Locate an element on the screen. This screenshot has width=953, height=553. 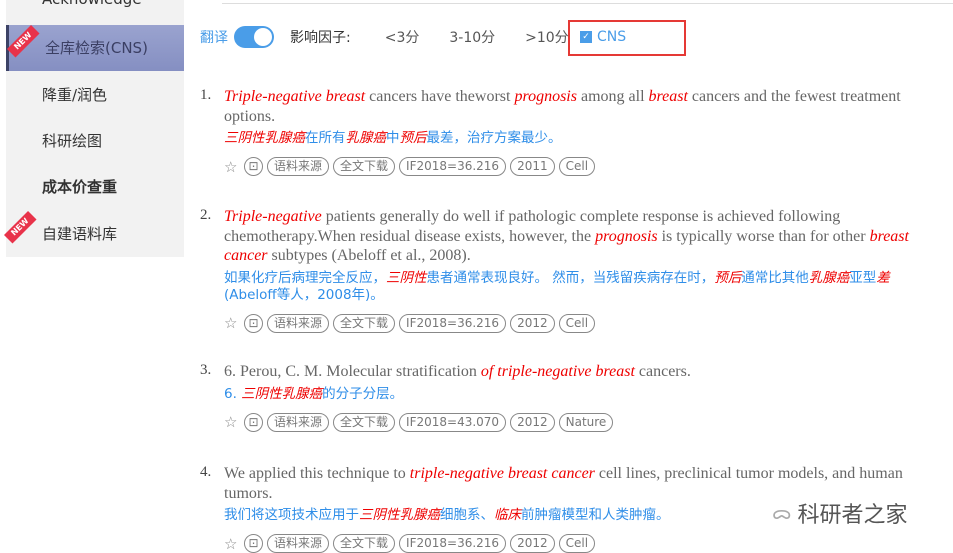
result-number: 2. is located at coordinates (206, 215).